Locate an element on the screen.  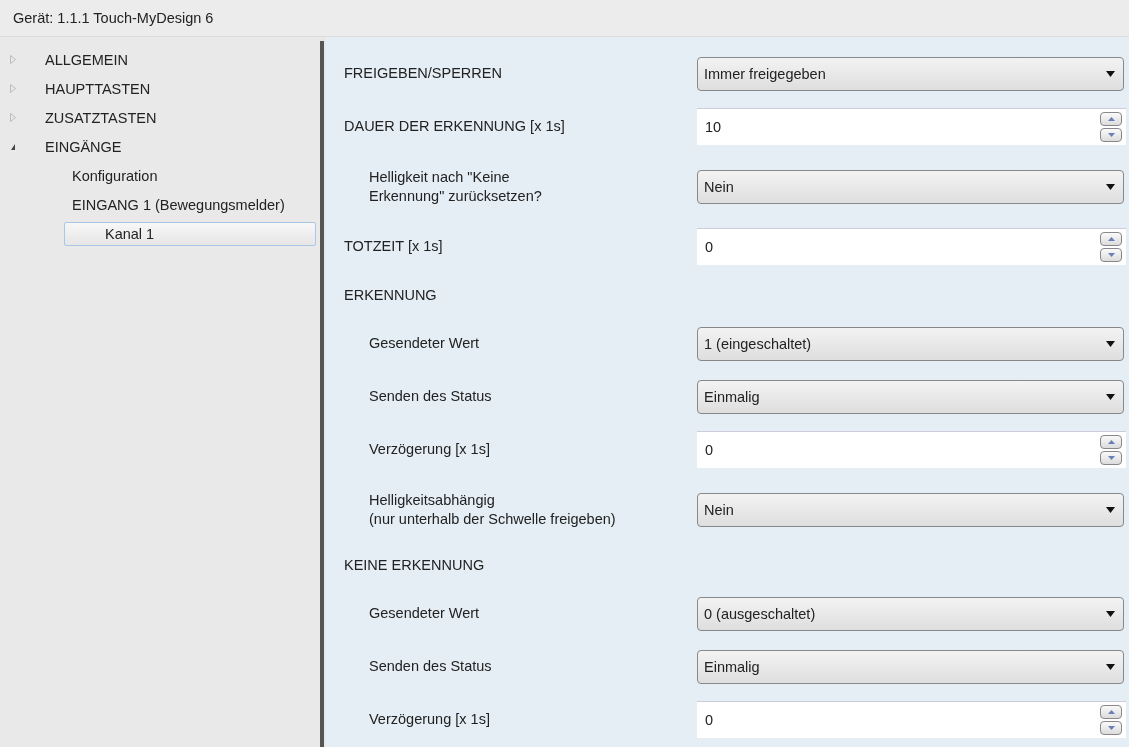
parameter-label: FREIGEBEN/SPERREN is located at coordinates (423, 73).